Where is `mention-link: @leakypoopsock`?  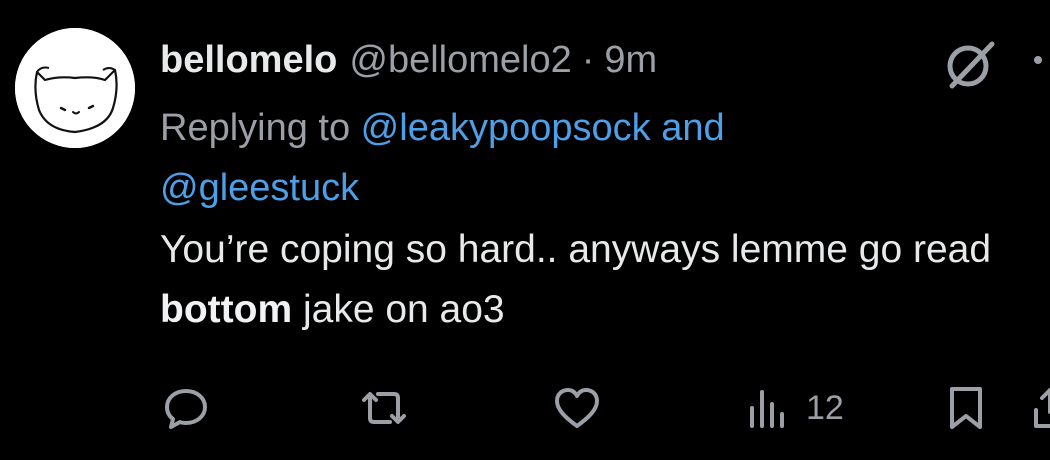
mention-link: @leakypoopsock is located at coordinates (506, 128).